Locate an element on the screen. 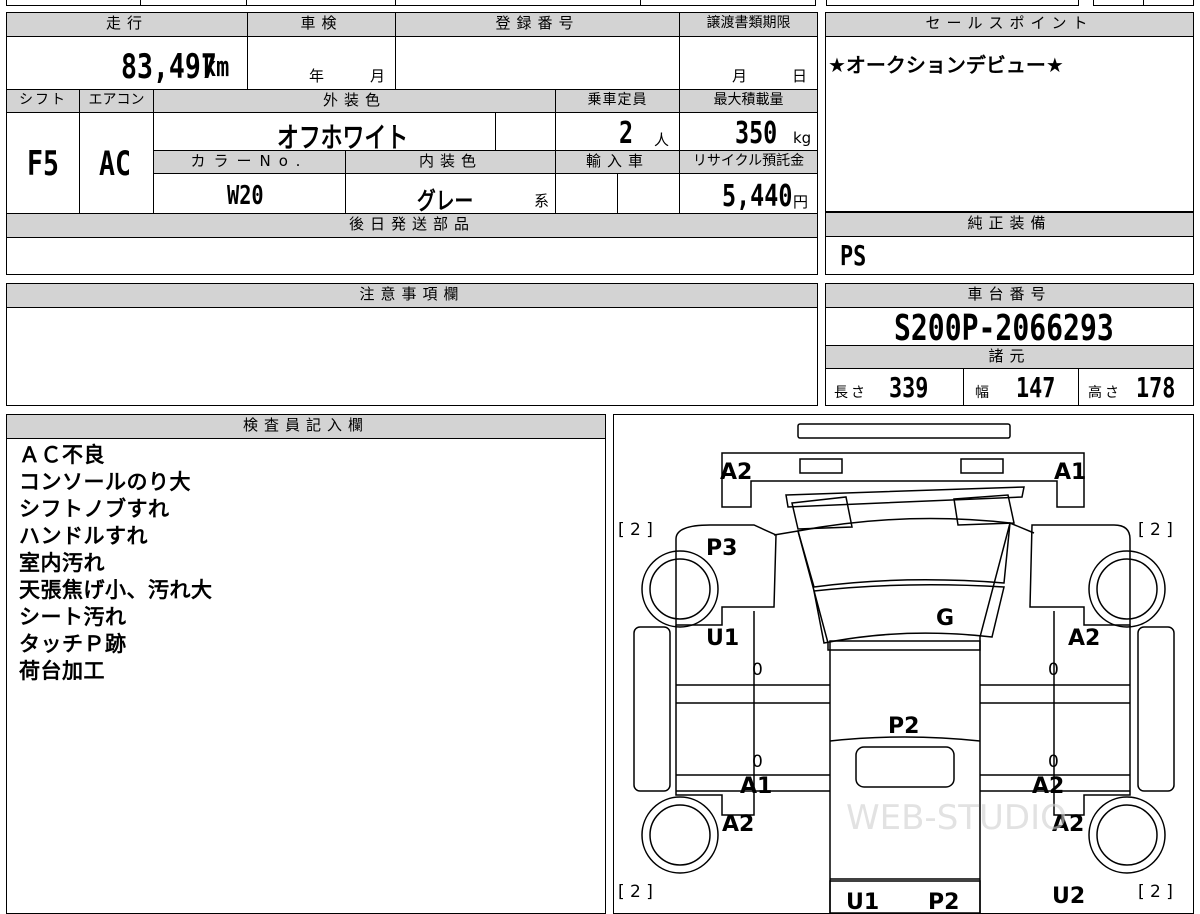 This screenshot has width=1200, height=914. equipment-header: 純正装備 is located at coordinates (1009, 224).